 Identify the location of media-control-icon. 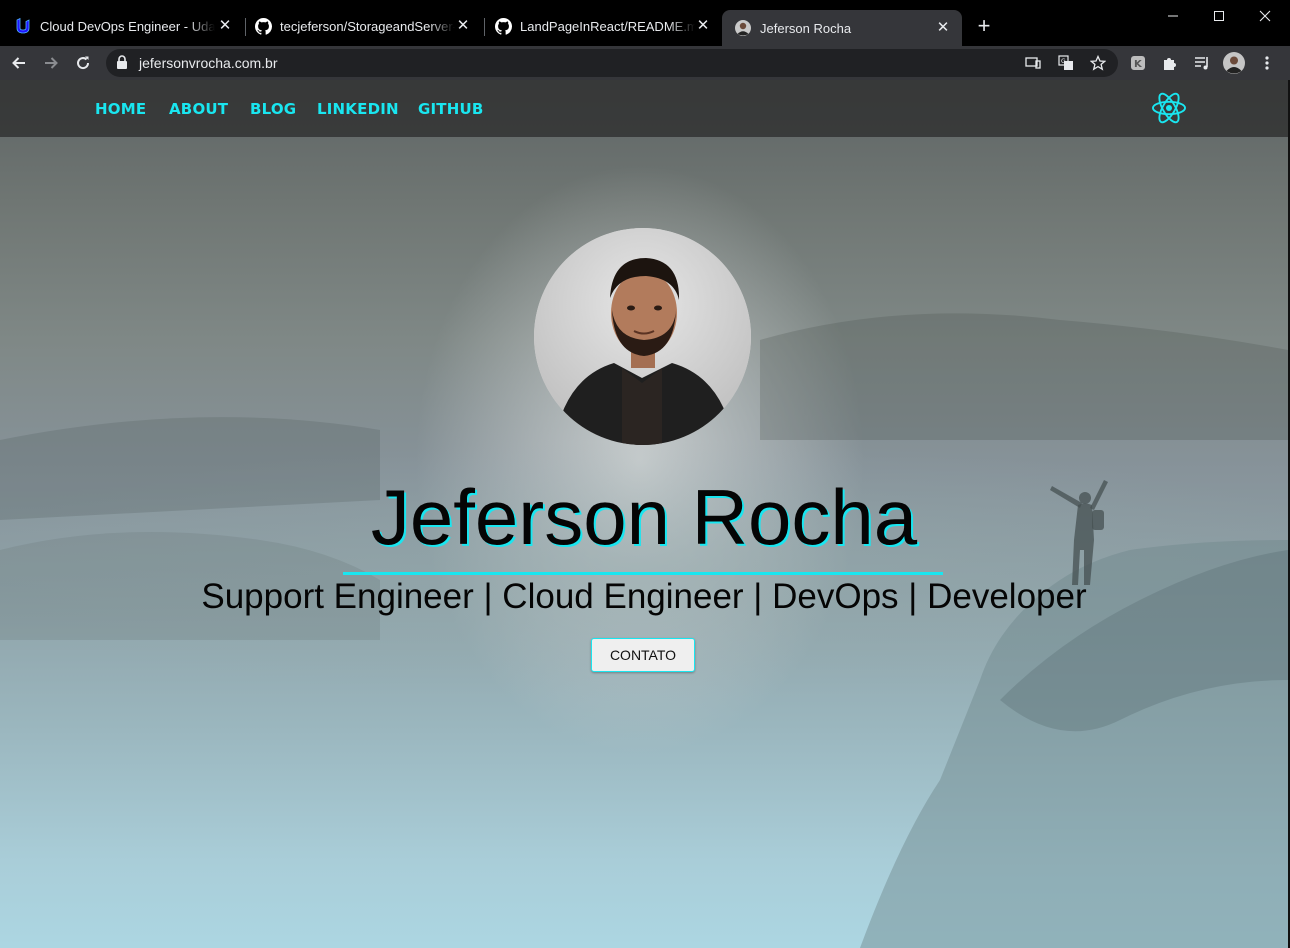
(1202, 63).